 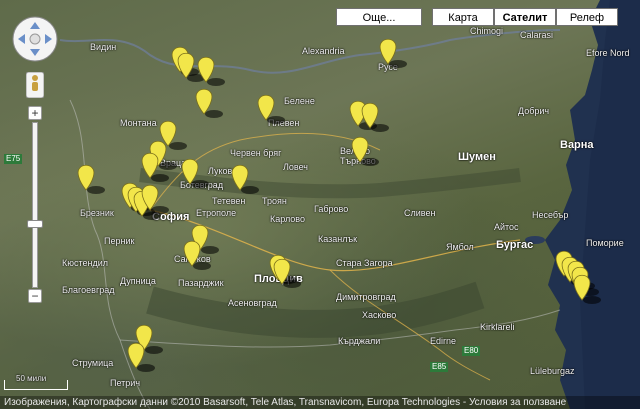 I want to click on zoom-slider-handle, so click(x=35, y=224).